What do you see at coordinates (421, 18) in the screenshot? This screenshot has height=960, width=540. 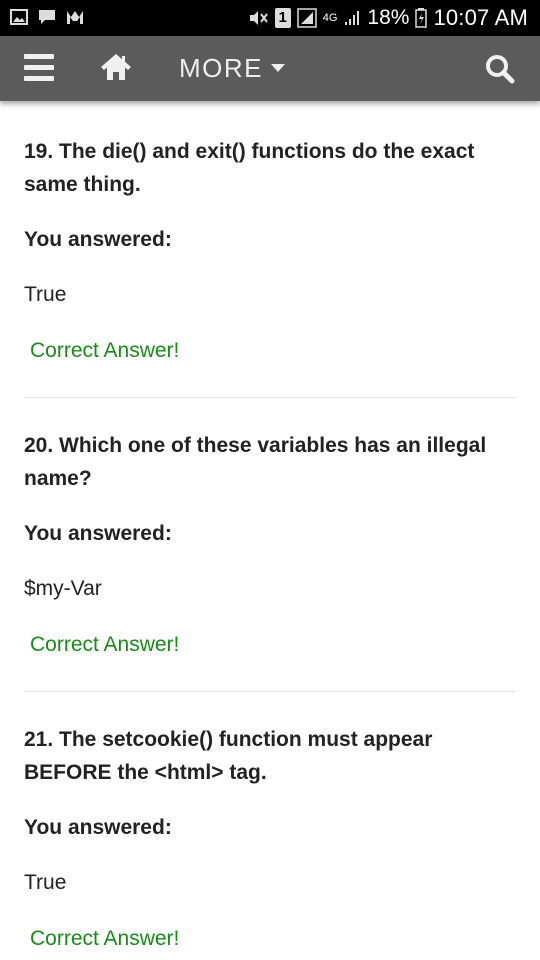 I see `battery-icon` at bounding box center [421, 18].